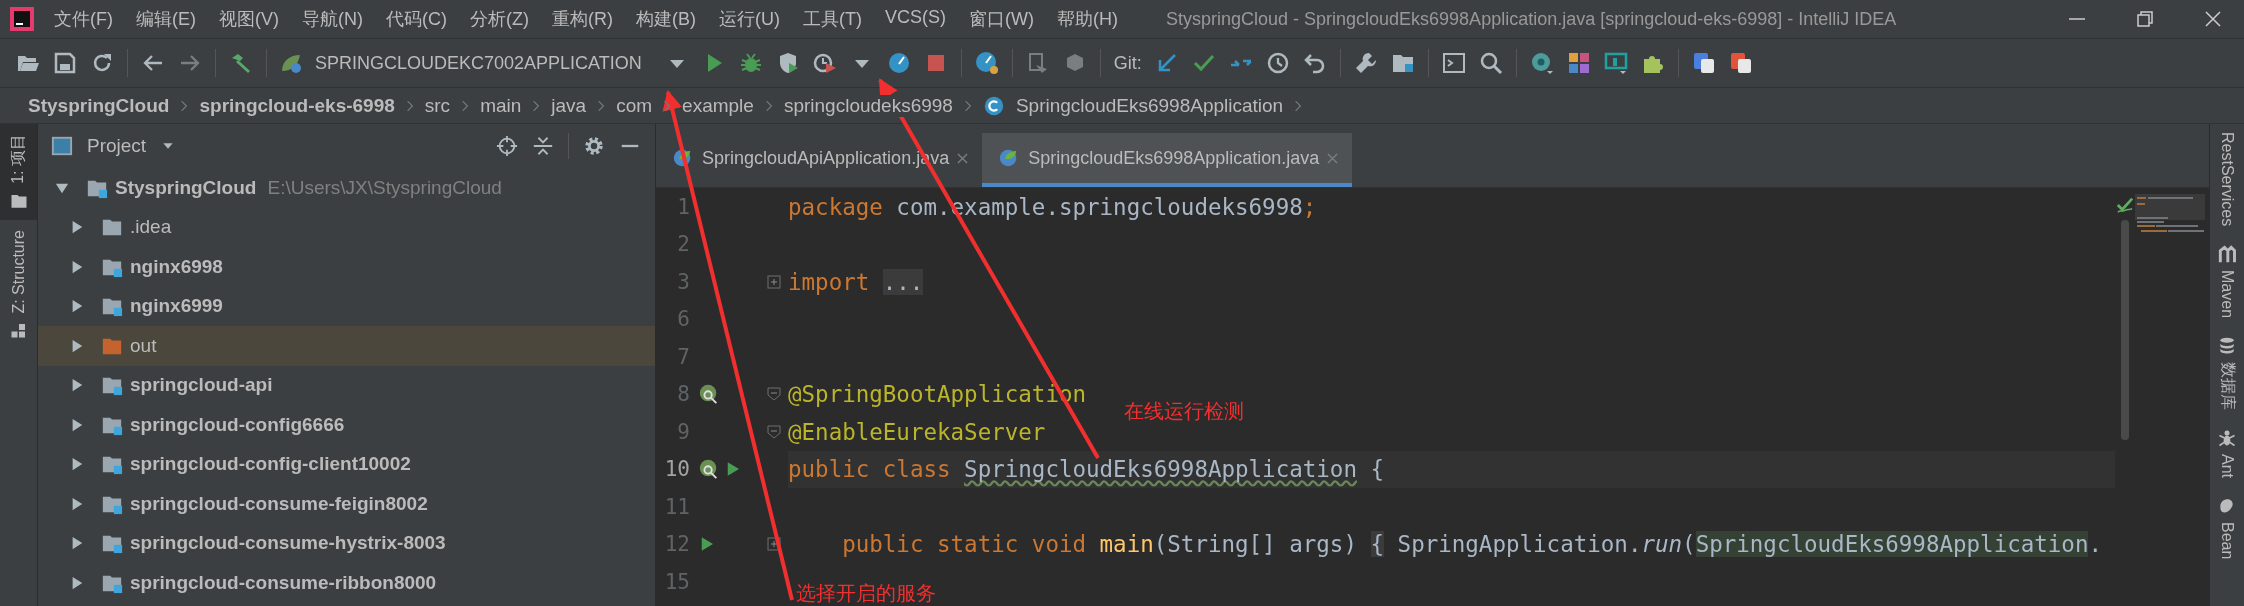 This screenshot has width=2244, height=606. I want to click on menu-item: 文件(F), so click(83, 19).